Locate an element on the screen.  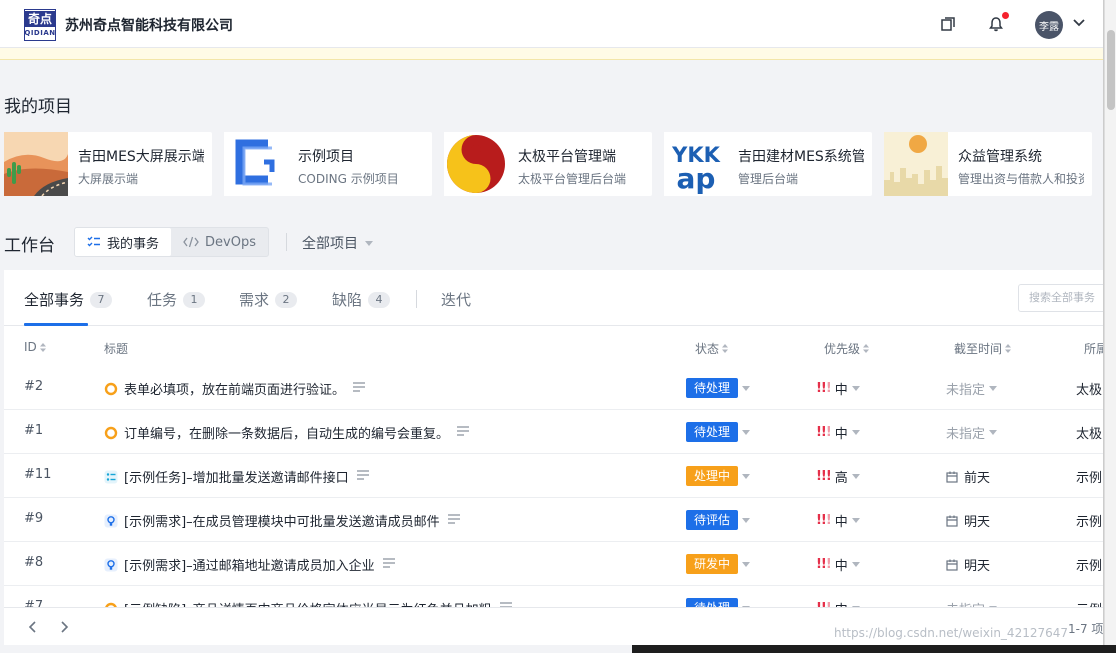
seg-my-tasks: 我的事务 is located at coordinates (123, 242).